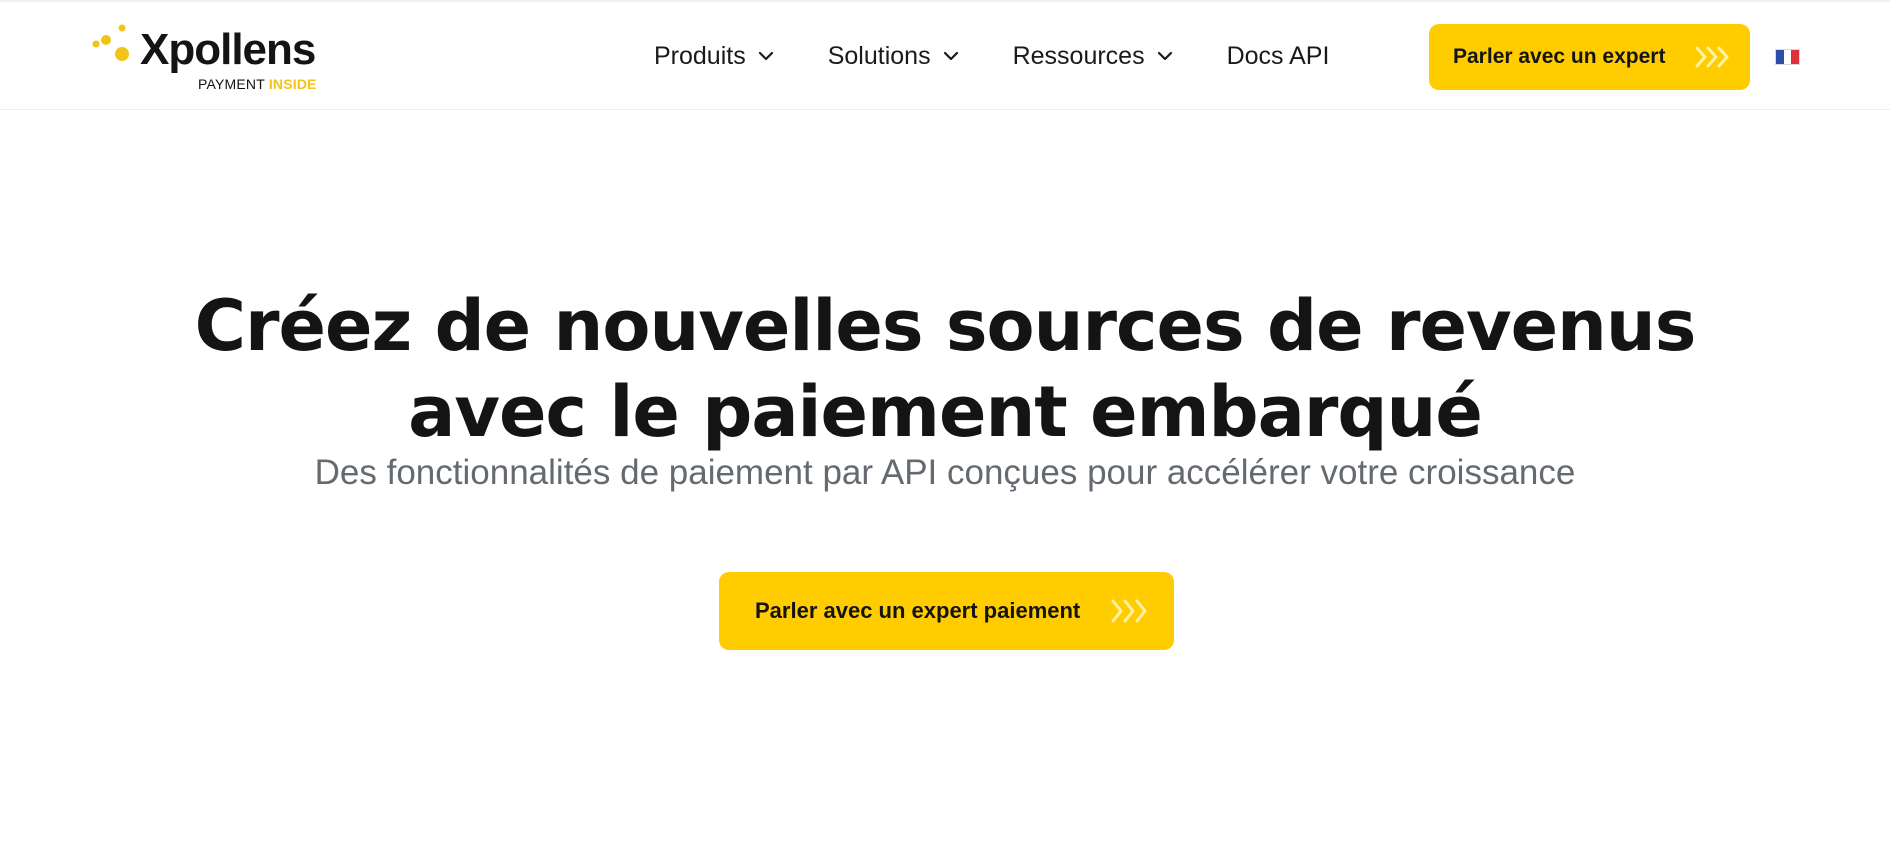  What do you see at coordinates (991, 56) in the screenshot?
I see `main-nav: Produits Solutions Ressources Docs API` at bounding box center [991, 56].